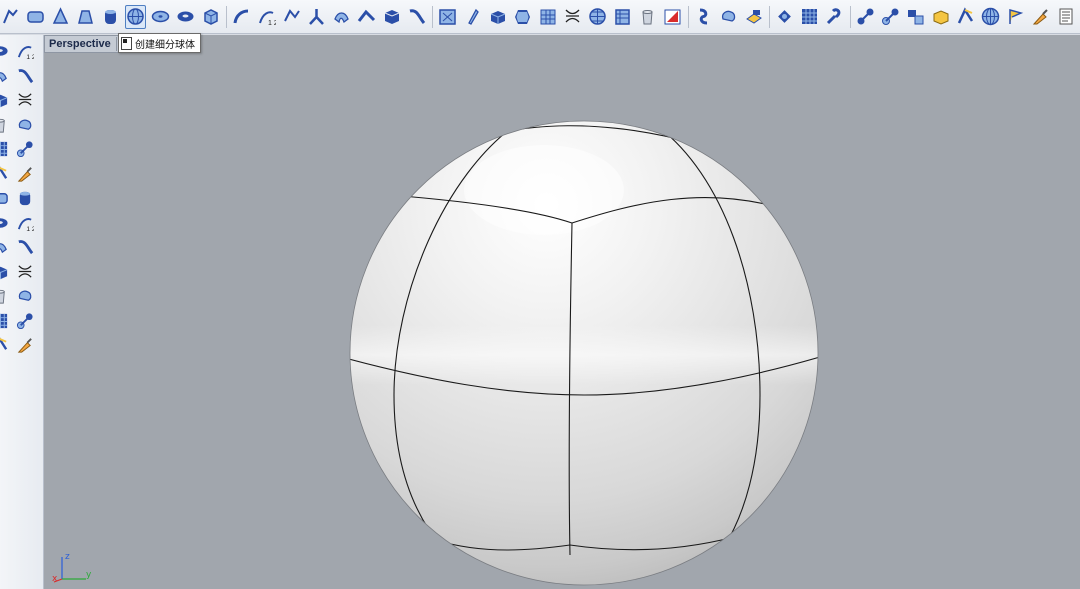 Image resolution: width=1080 pixels, height=589 pixels. Describe the element at coordinates (915, 17) in the screenshot. I see `mesh-join-button` at that location.